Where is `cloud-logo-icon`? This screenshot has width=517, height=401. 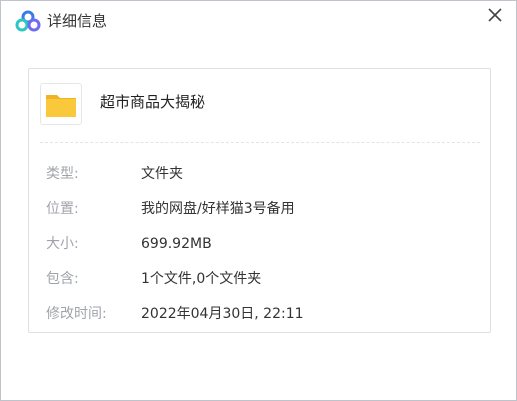 cloud-logo-icon is located at coordinates (28, 21).